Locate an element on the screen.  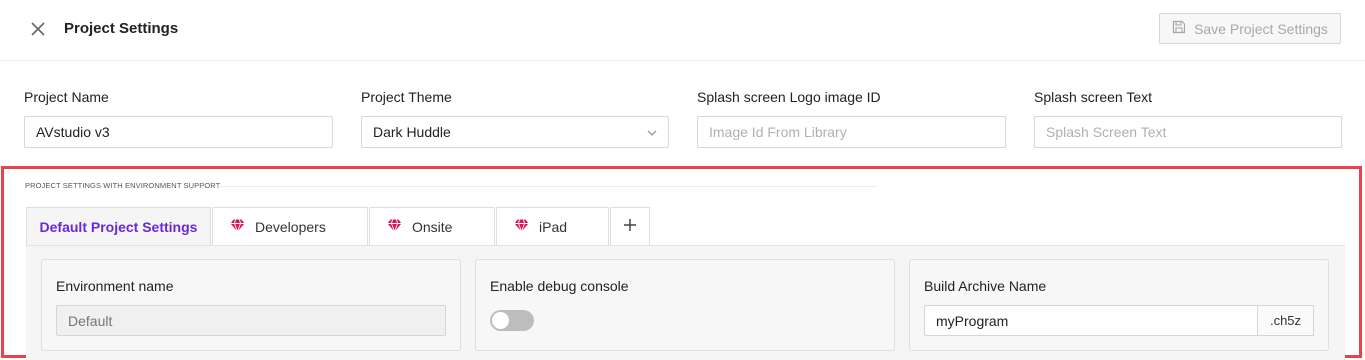
debug-console-toggle is located at coordinates (512, 320).